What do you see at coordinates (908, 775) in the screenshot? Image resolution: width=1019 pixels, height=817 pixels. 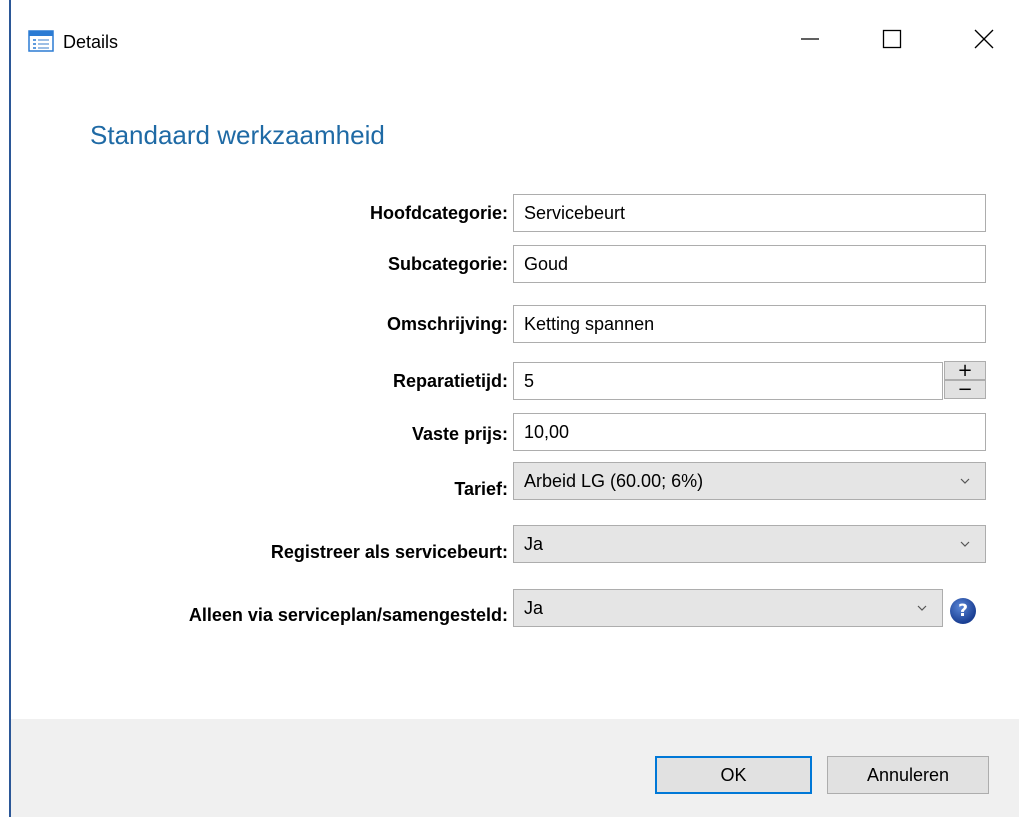 I see `cancel-button: Annuleren` at bounding box center [908, 775].